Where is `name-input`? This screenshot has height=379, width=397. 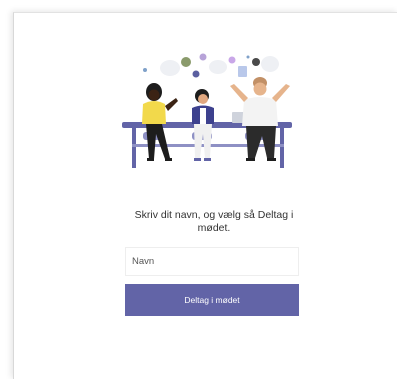
name-input is located at coordinates (212, 261).